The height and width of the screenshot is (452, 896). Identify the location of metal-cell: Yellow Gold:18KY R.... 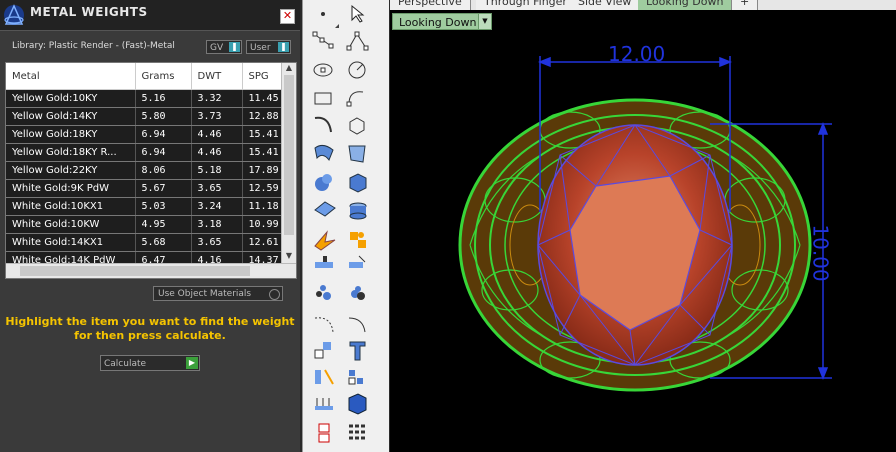
(71, 152).